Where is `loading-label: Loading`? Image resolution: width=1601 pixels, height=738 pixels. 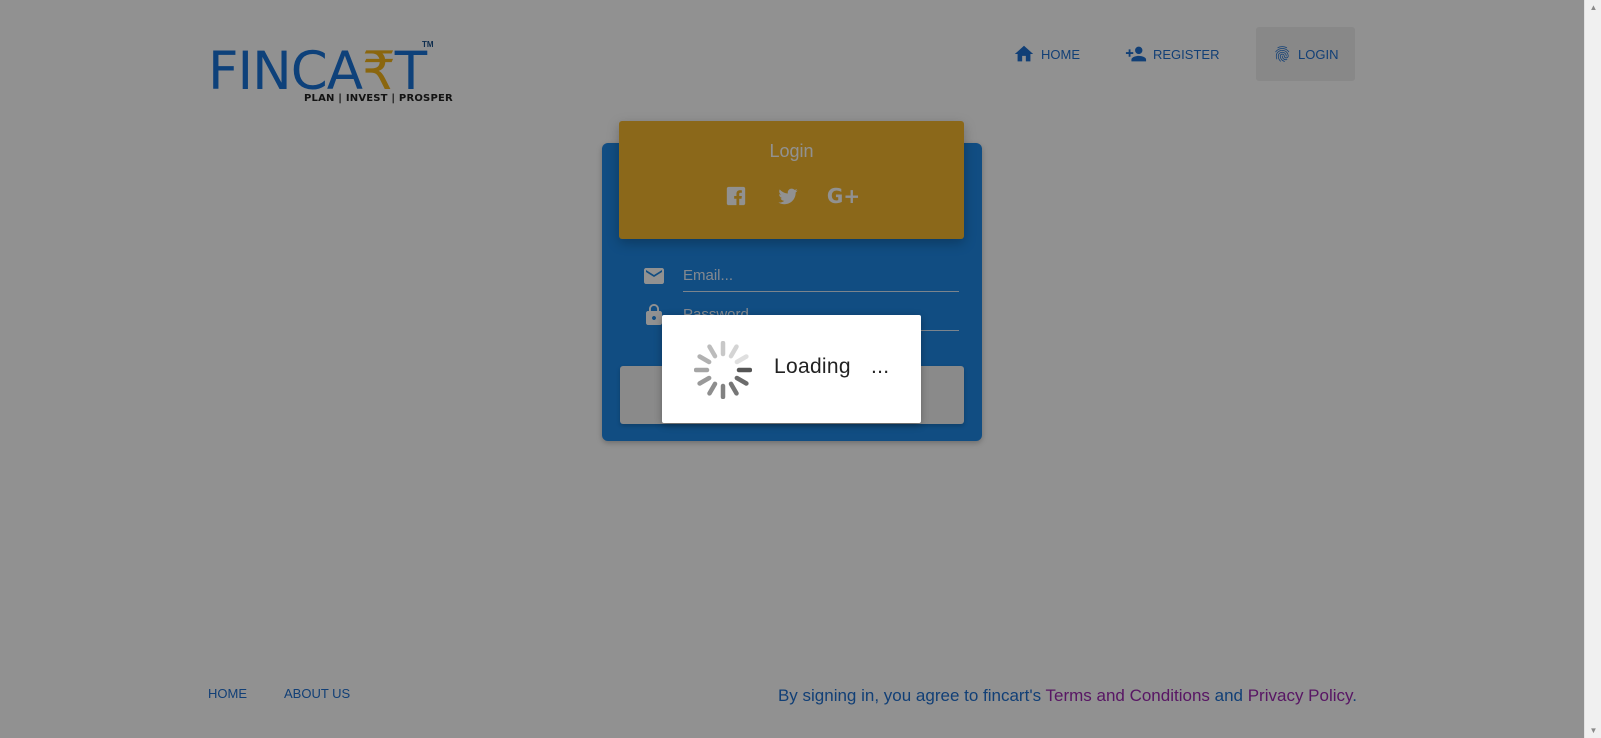
loading-label: Loading is located at coordinates (812, 366).